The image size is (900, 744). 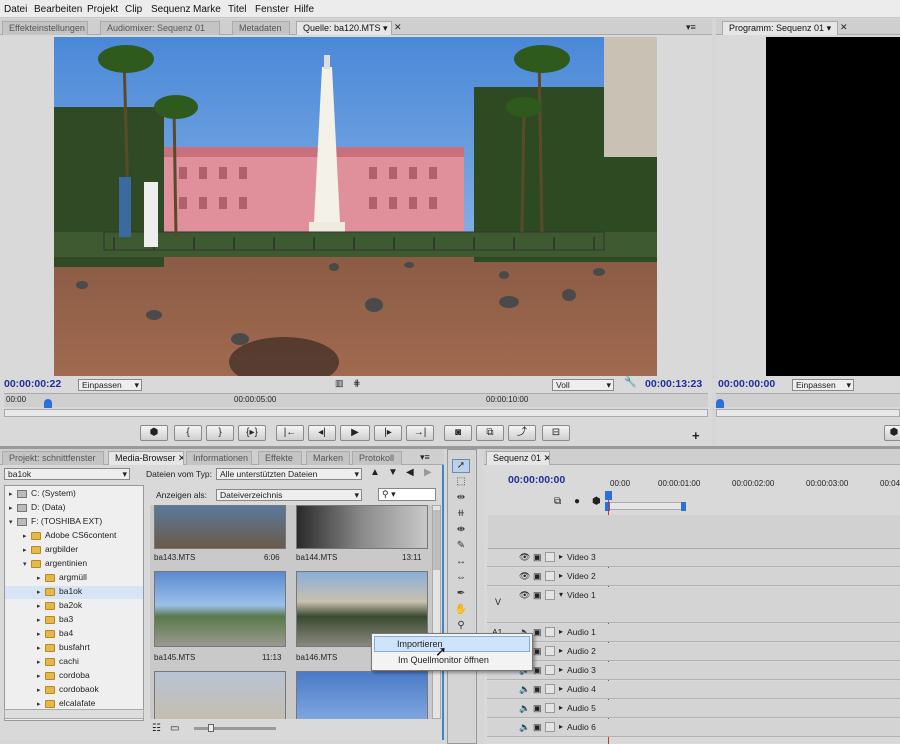 I want to click on track-select-icon: ⬚, so click(x=461, y=483).